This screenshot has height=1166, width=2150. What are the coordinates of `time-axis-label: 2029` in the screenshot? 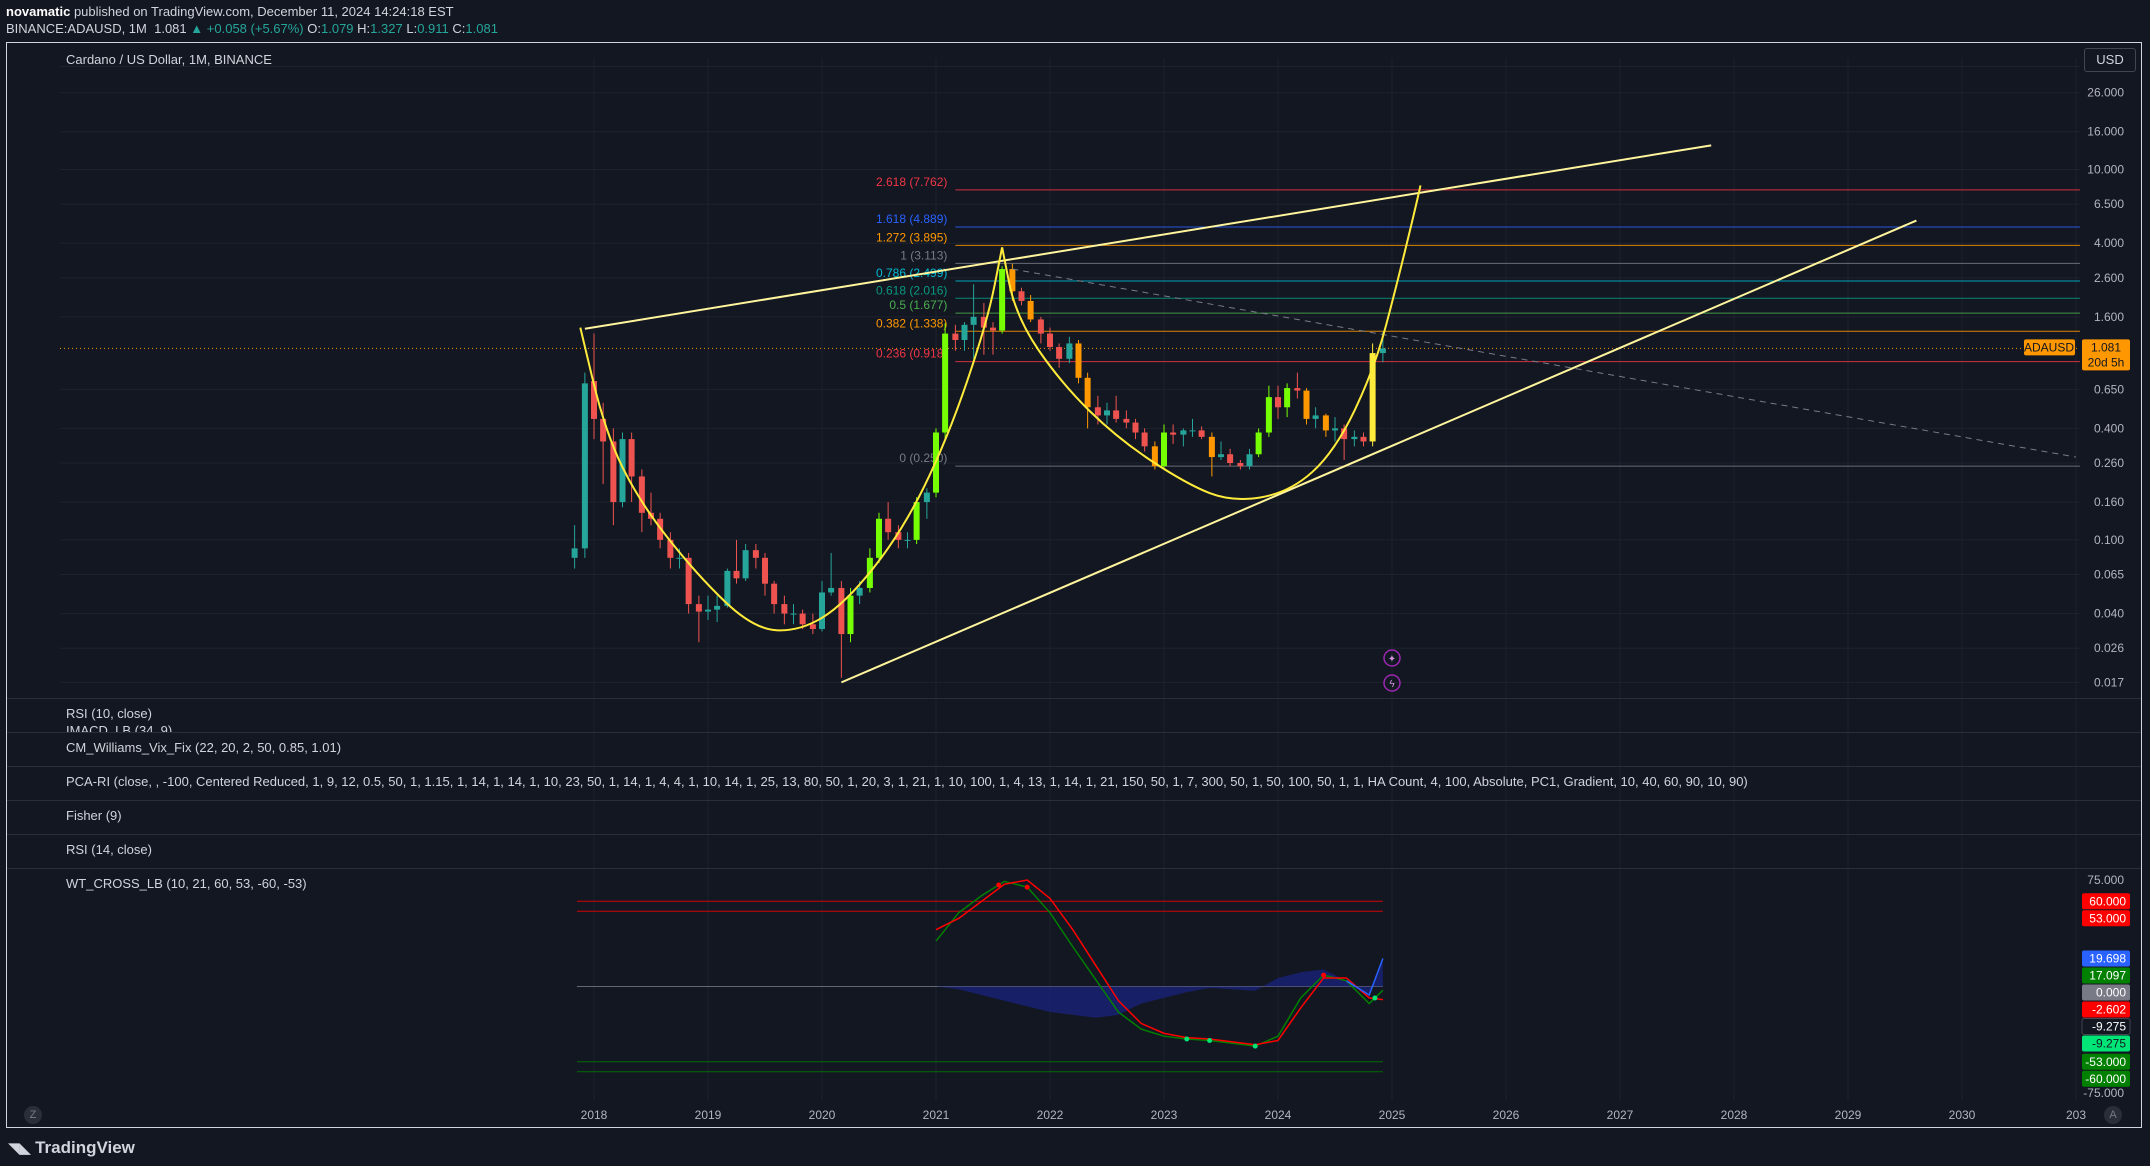 It's located at (1848, 1115).